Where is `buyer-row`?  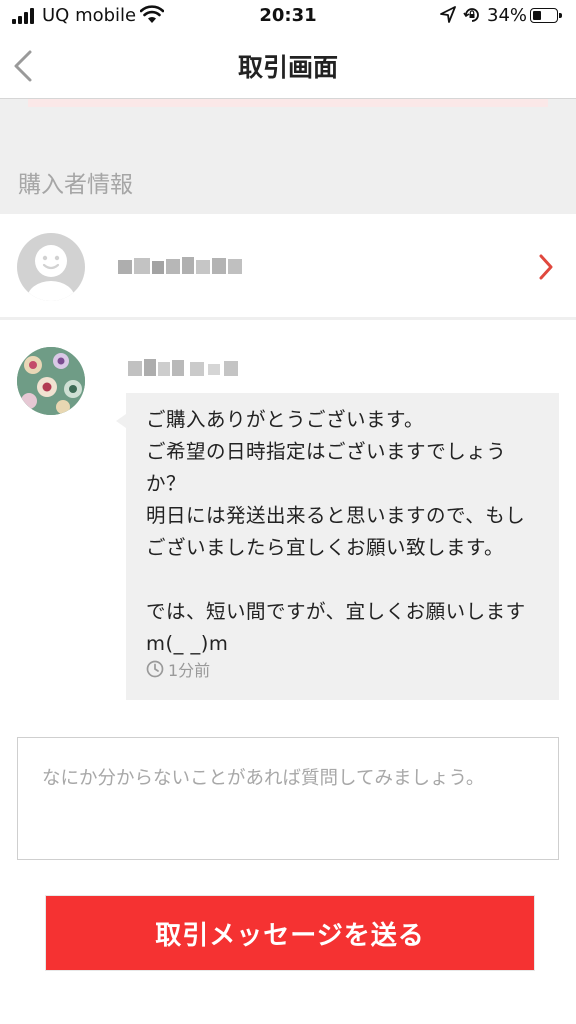
buyer-row is located at coordinates (288, 267).